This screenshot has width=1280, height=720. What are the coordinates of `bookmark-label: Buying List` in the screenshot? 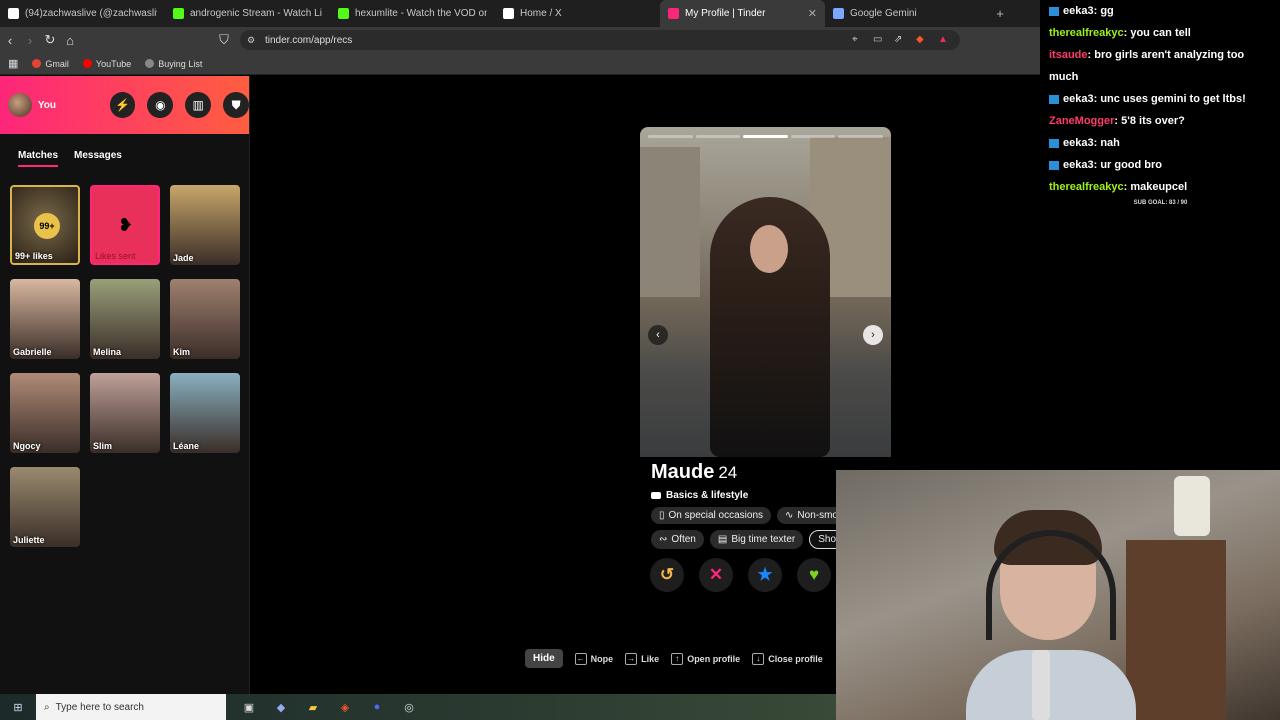 It's located at (180, 63).